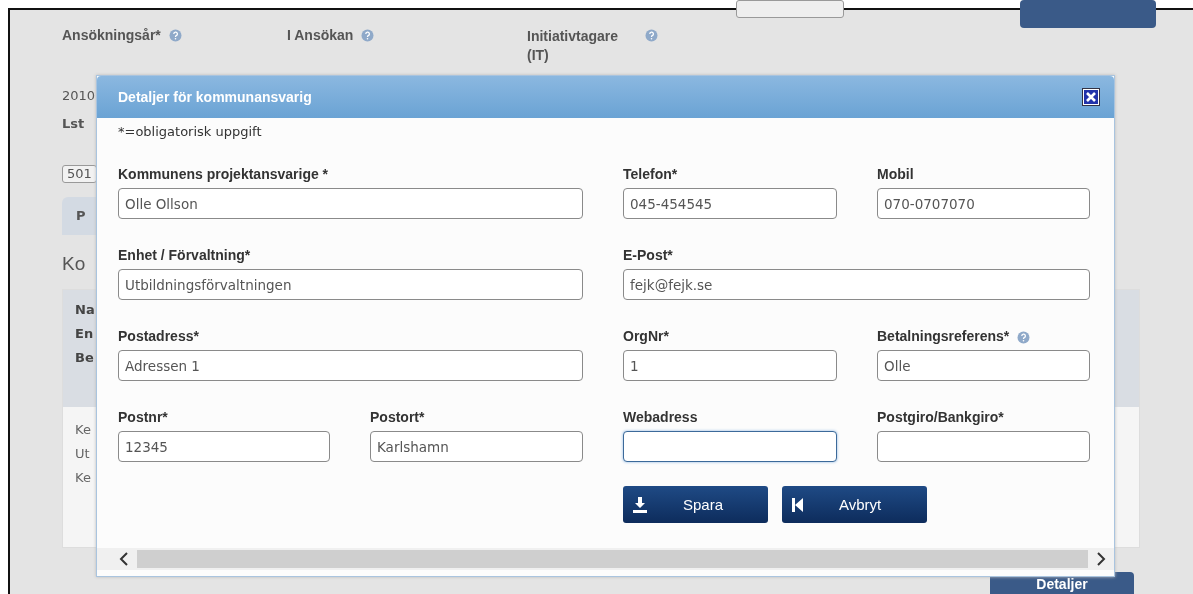 This screenshot has width=1193, height=594. Describe the element at coordinates (350, 365) in the screenshot. I see `input-field: Adressen 1` at that location.